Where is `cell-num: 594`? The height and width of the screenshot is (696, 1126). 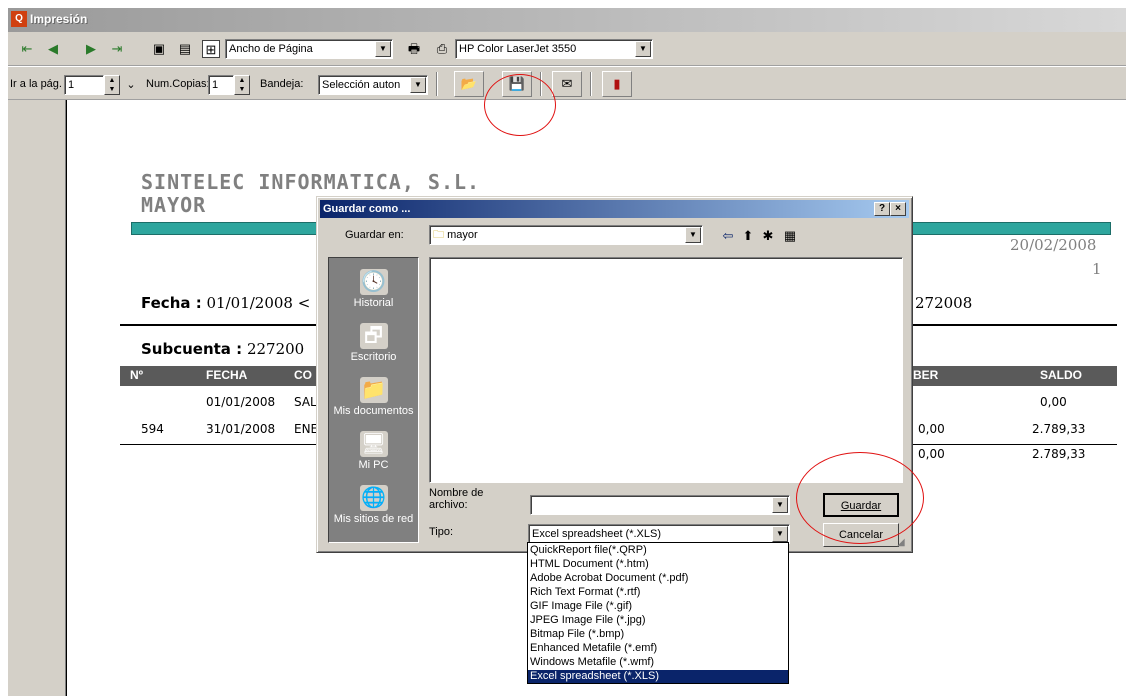 cell-num: 594 is located at coordinates (152, 429).